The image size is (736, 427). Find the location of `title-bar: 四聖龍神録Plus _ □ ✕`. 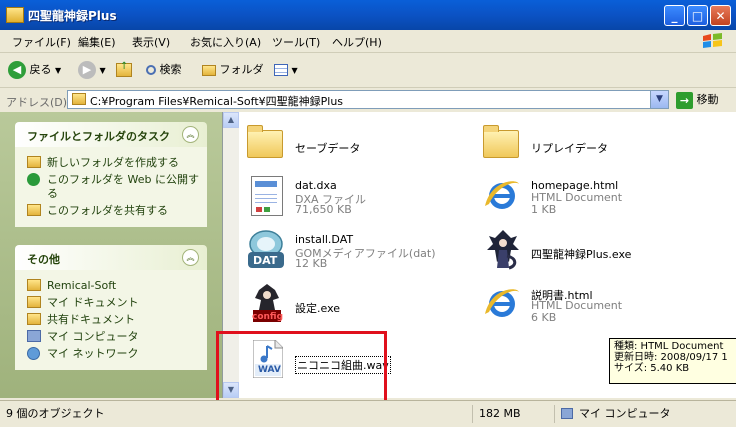

title-bar: 四聖龍神録Plus _ □ ✕ is located at coordinates (368, 15).